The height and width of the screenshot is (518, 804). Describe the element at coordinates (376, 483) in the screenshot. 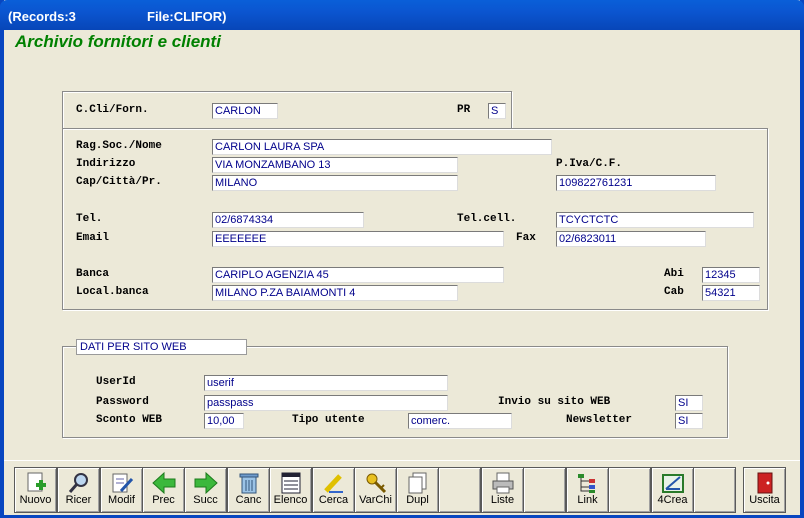

I see `key-icon` at that location.